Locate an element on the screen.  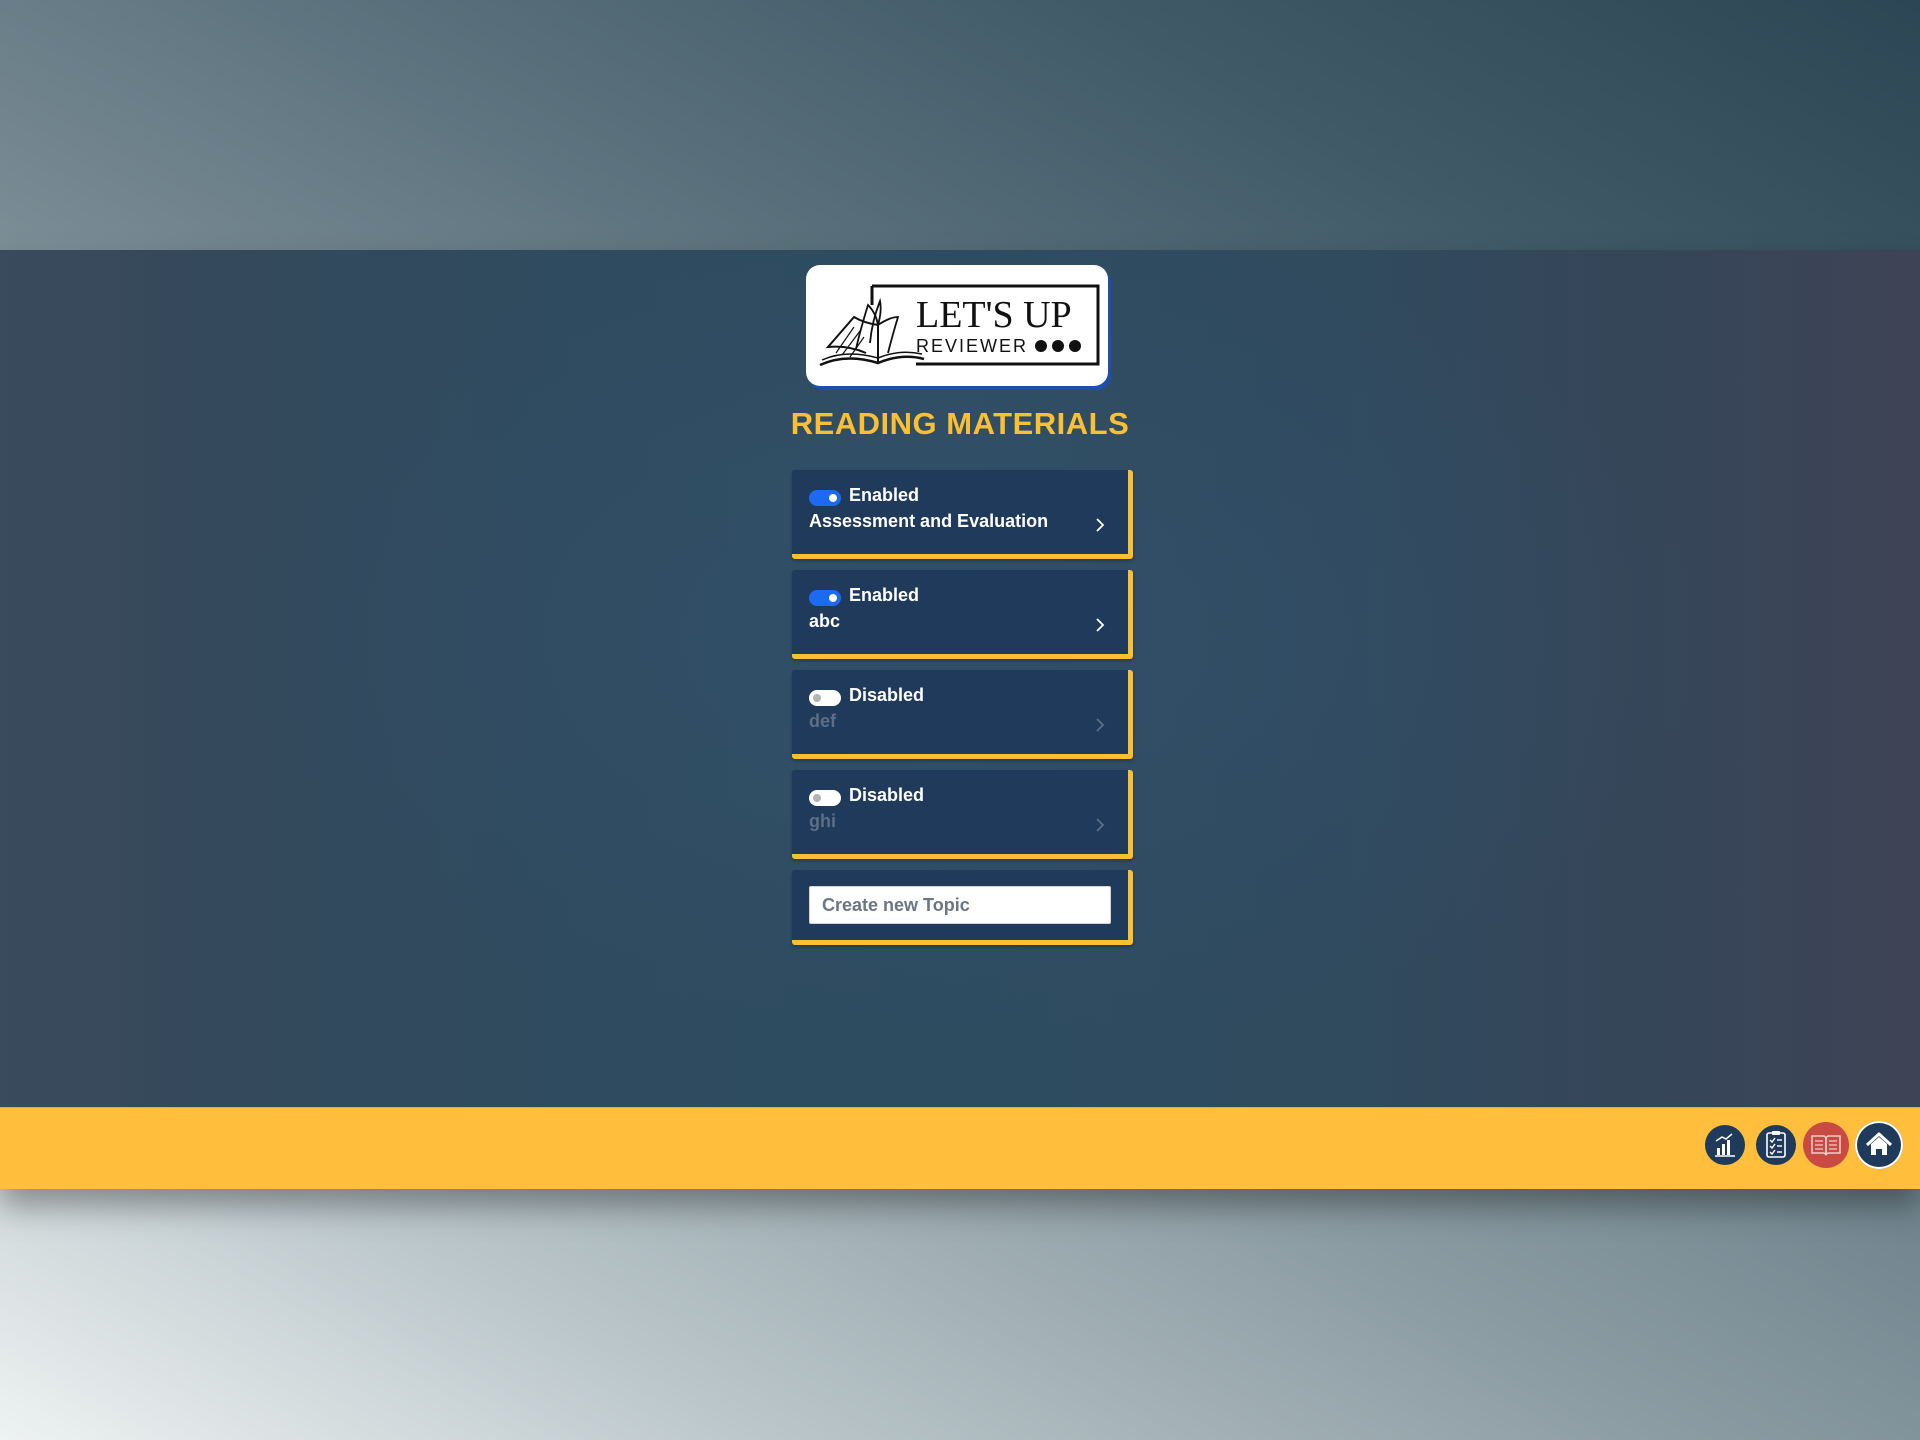
create-topic-input is located at coordinates (960, 905).